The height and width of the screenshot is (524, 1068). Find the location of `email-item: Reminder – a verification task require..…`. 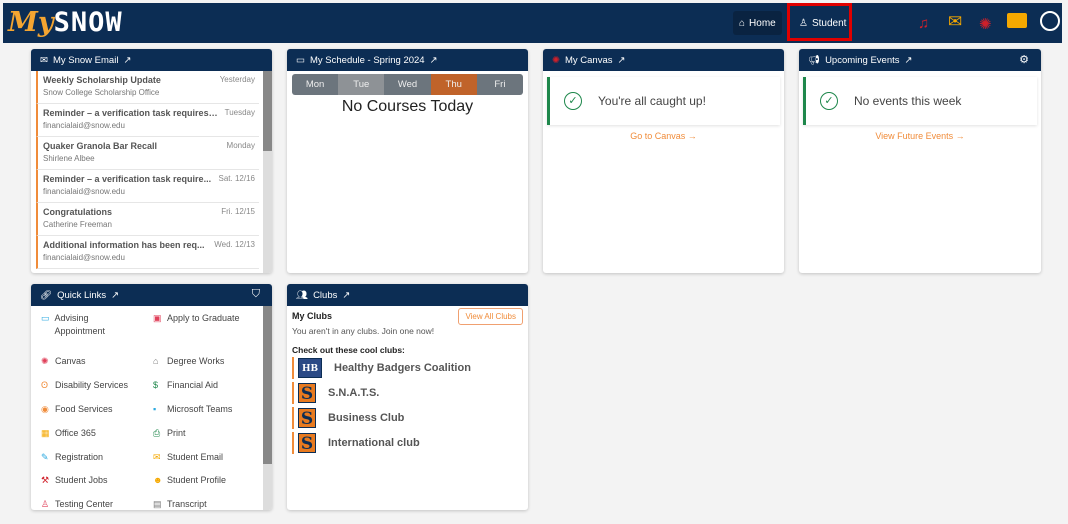

email-item: Reminder – a verification task require..… is located at coordinates (147, 186).